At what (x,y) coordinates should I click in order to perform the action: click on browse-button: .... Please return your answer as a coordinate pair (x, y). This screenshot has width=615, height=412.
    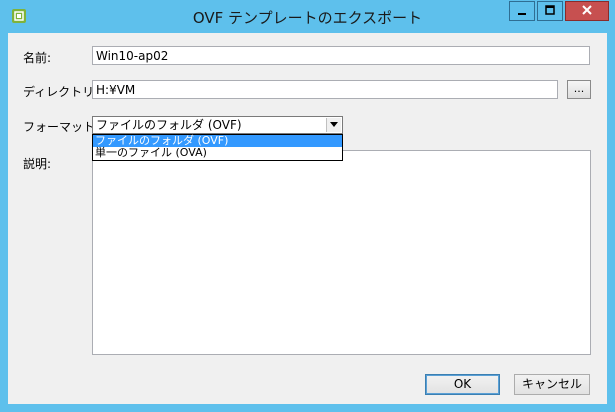
    Looking at the image, I should click on (579, 89).